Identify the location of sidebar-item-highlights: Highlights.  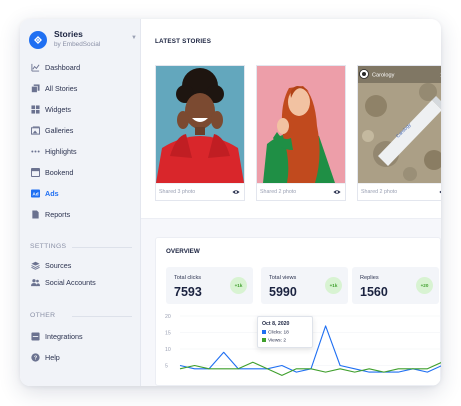
(83, 152).